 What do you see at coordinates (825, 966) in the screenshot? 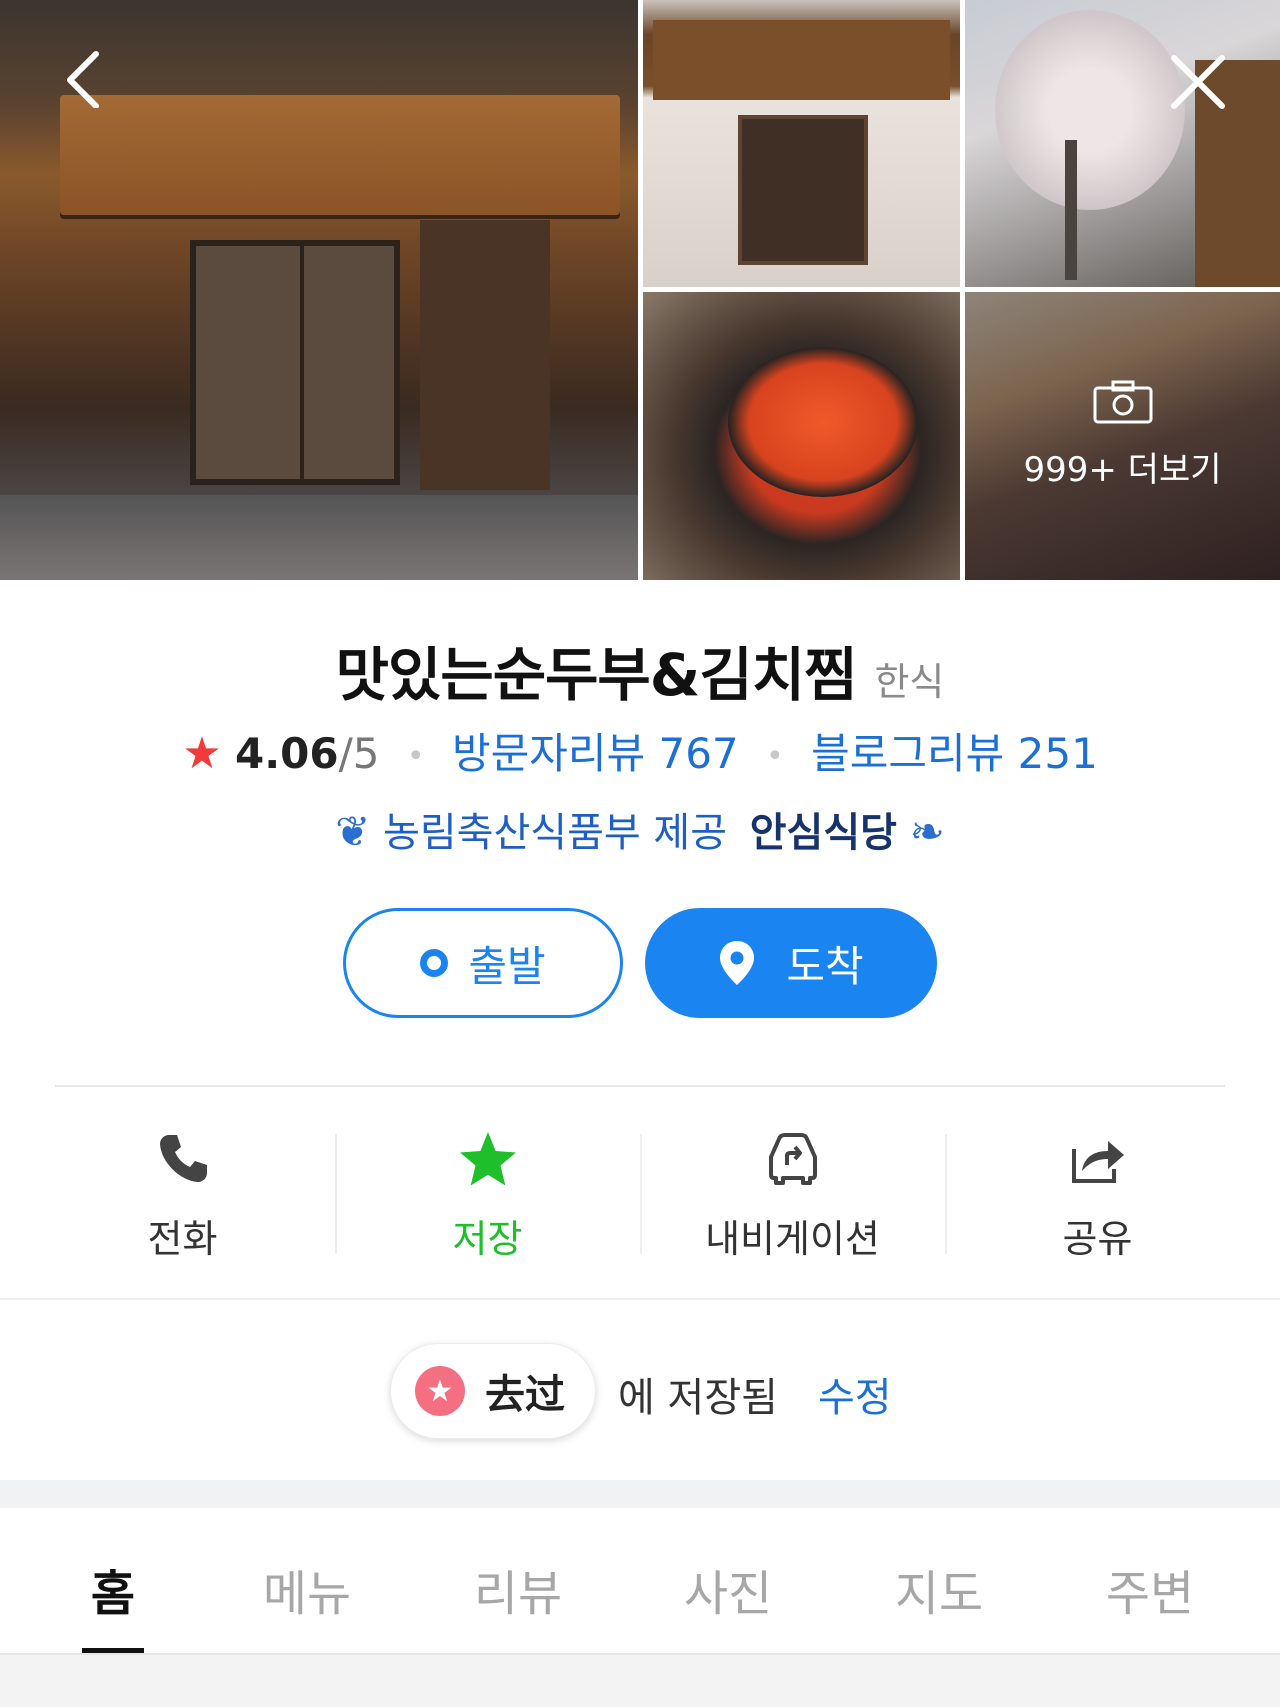
I see `arrive-label: 도착` at bounding box center [825, 966].